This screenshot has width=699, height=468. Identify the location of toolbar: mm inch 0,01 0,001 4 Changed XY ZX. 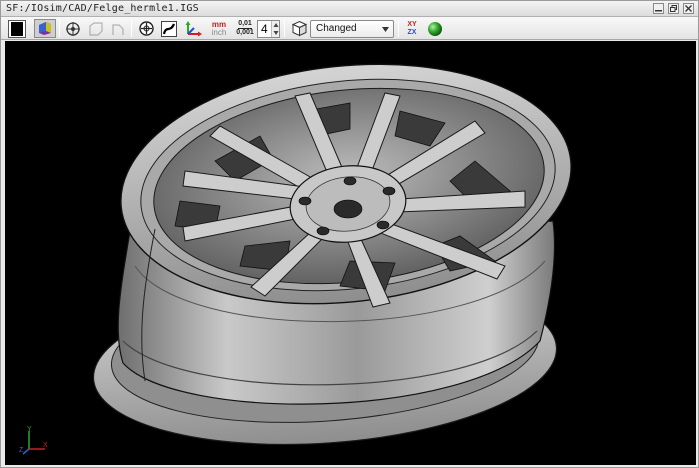
(349, 28).